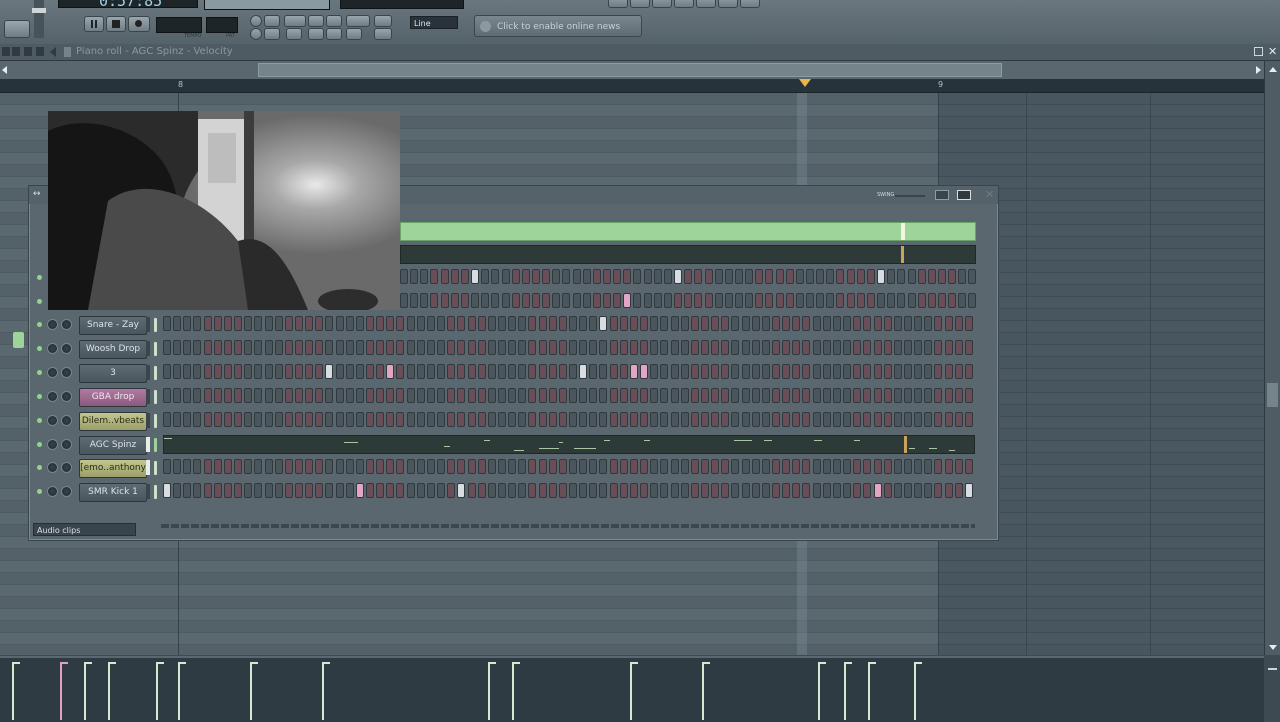  I want to click on channel-button: 3, so click(113, 373).